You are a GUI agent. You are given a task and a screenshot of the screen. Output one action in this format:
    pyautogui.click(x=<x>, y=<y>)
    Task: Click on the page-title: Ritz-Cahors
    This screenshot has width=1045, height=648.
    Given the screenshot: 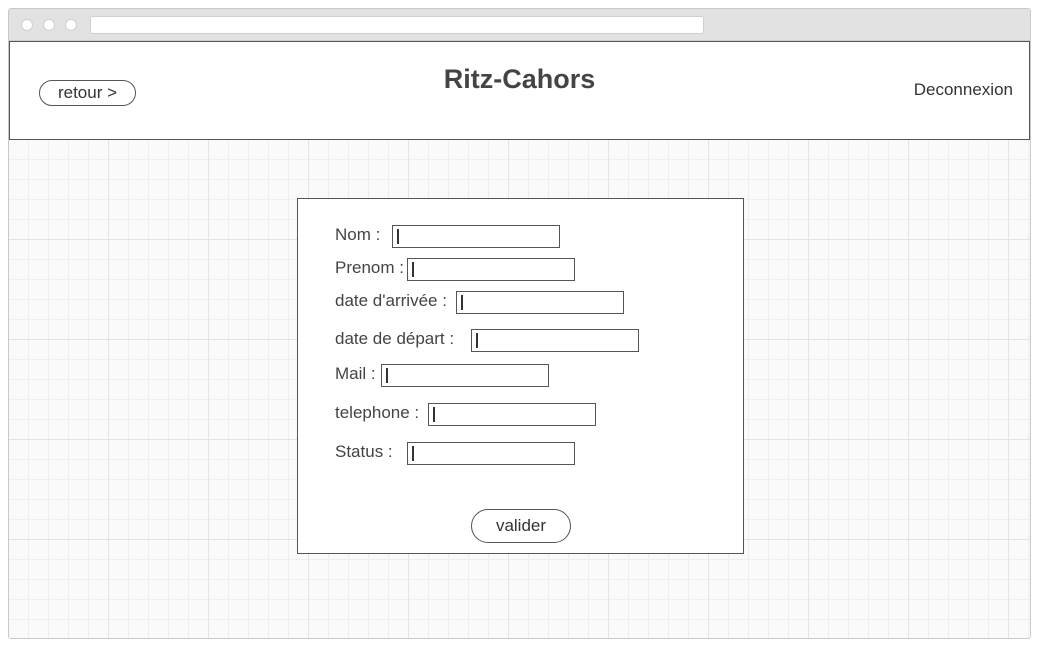 What is the action you would take?
    pyautogui.click(x=519, y=79)
    